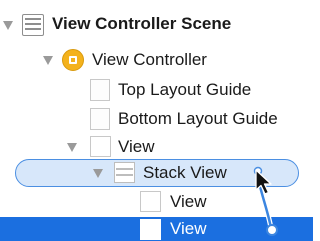 The width and height of the screenshot is (320, 241). I want to click on outline-label-scene: View Controller Scene, so click(142, 23).